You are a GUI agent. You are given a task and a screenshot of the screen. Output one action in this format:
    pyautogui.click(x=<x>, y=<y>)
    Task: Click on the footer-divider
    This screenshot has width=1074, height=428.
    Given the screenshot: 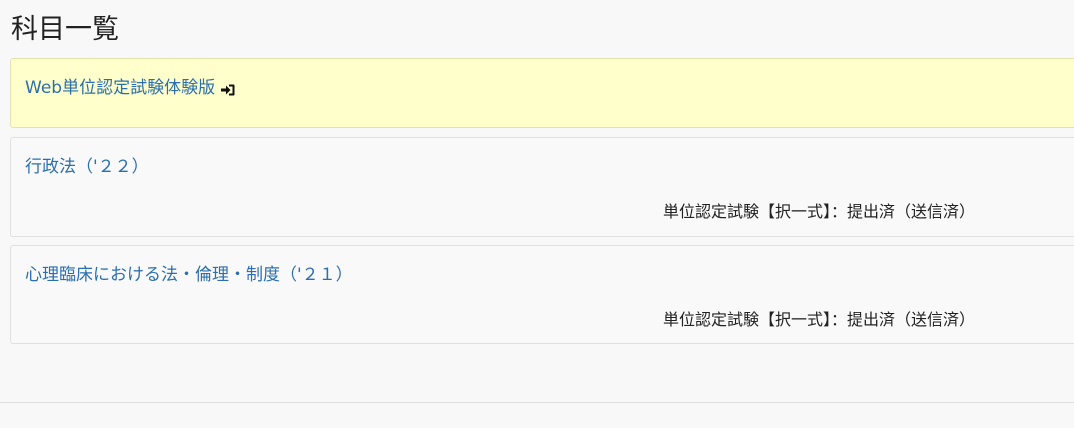 What is the action you would take?
    pyautogui.click(x=537, y=402)
    